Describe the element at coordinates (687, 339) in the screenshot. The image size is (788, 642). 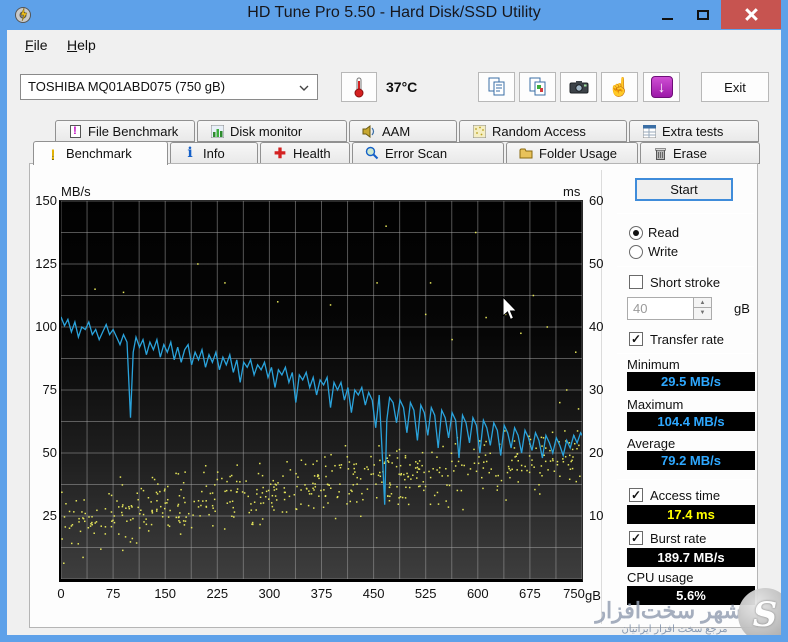
I see `transfer-rate-label: Transfer rate` at that location.